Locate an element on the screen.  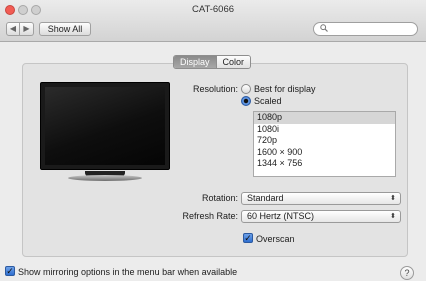
search-field is located at coordinates (365, 29).